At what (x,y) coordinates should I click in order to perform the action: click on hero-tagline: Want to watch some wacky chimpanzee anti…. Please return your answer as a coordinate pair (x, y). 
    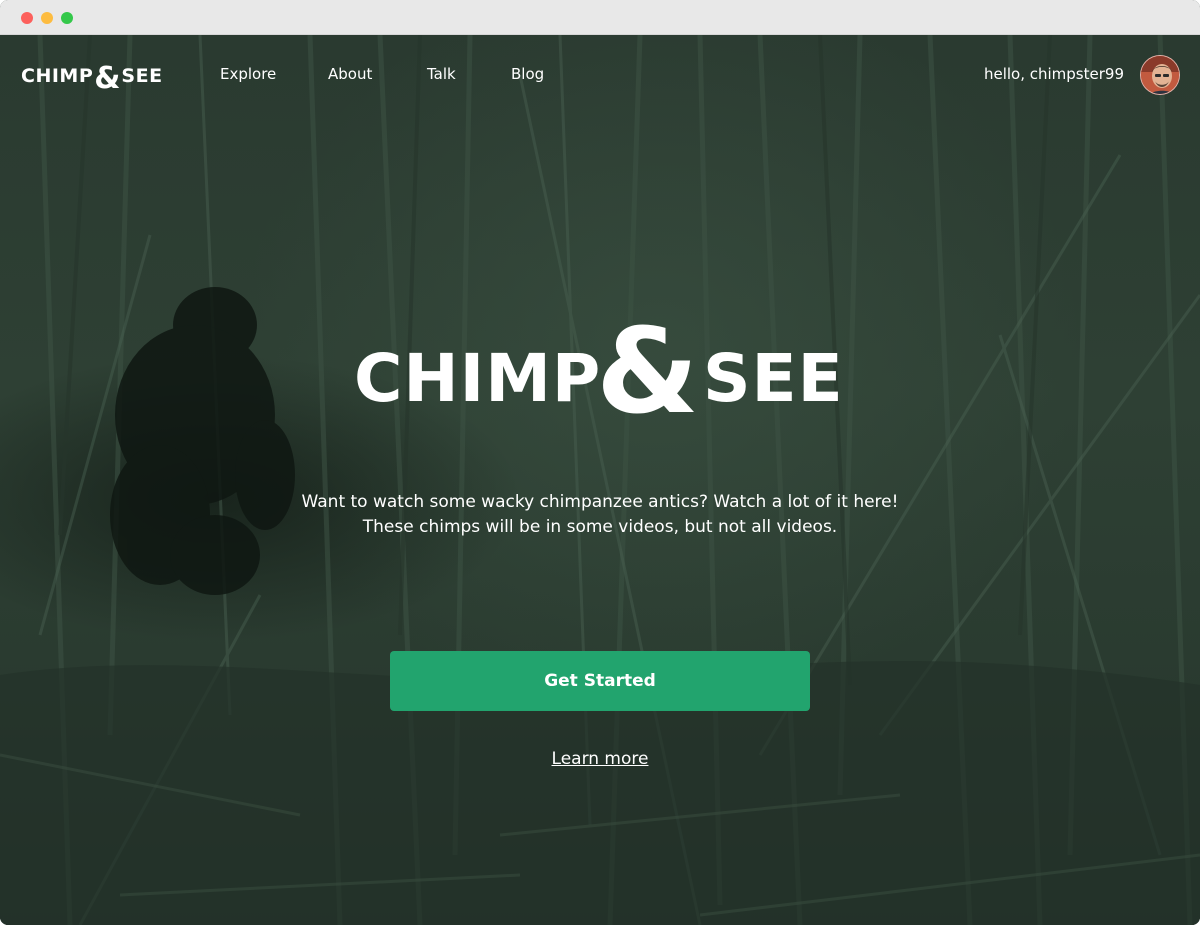
    Looking at the image, I should click on (600, 515).